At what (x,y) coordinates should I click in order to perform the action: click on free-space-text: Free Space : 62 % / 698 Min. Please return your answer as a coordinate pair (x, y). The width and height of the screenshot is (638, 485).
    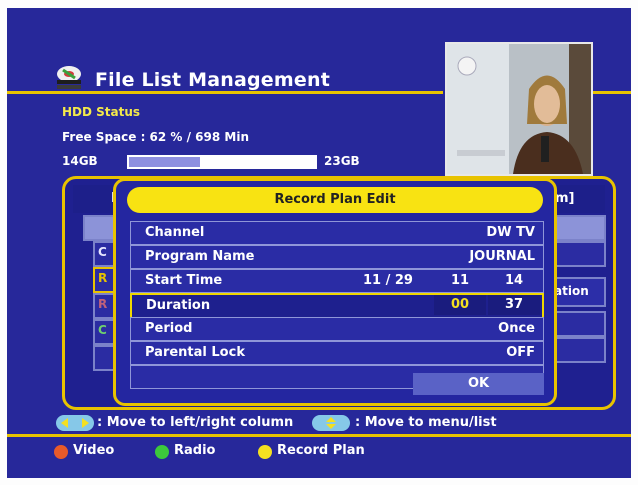
    Looking at the image, I should click on (156, 137).